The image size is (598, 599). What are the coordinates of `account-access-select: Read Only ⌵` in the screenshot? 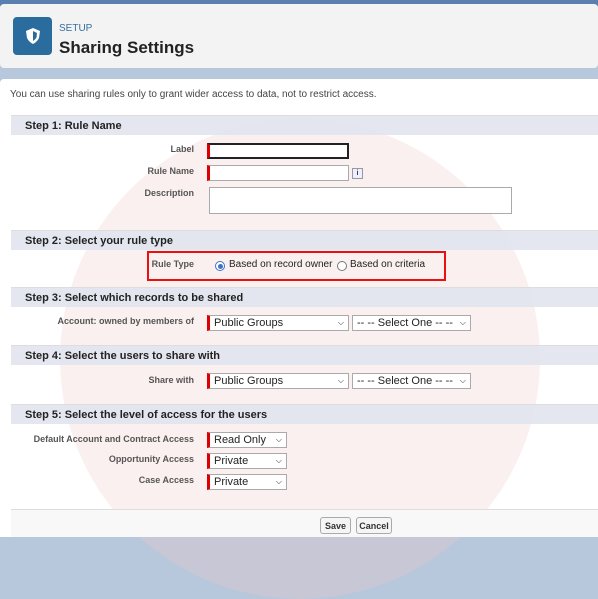 It's located at (247, 440).